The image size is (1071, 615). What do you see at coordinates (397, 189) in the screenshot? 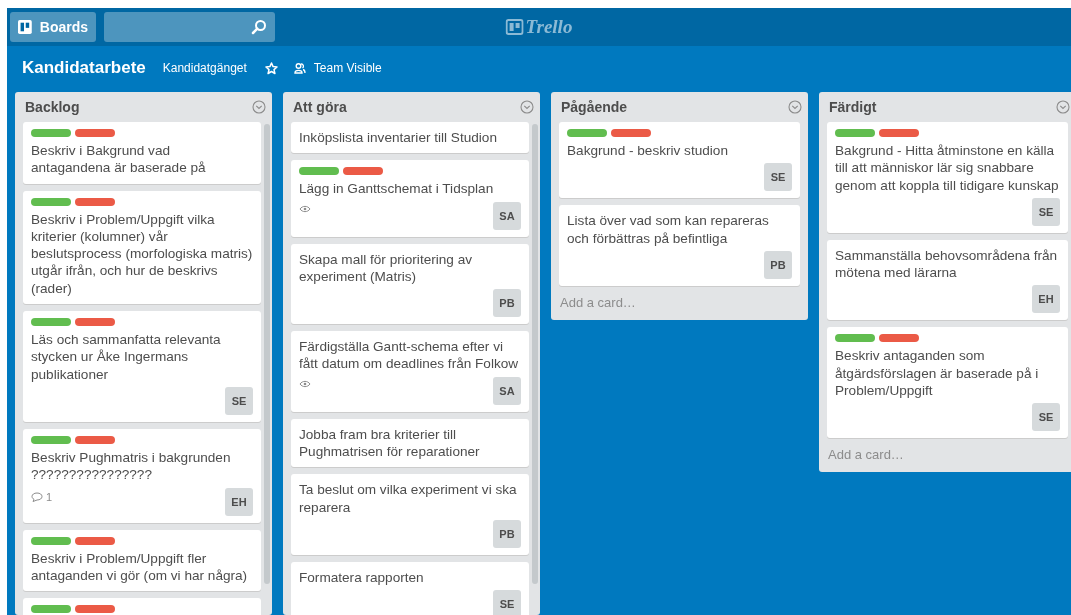
I see `card-title: Lägg in Ganttschemat i Tidsplan` at bounding box center [397, 189].